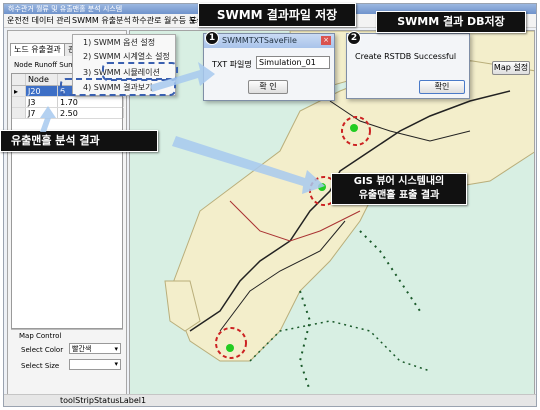  Describe the element at coordinates (48, 119) in the screenshot. I see `arrow-to-grid` at that location.